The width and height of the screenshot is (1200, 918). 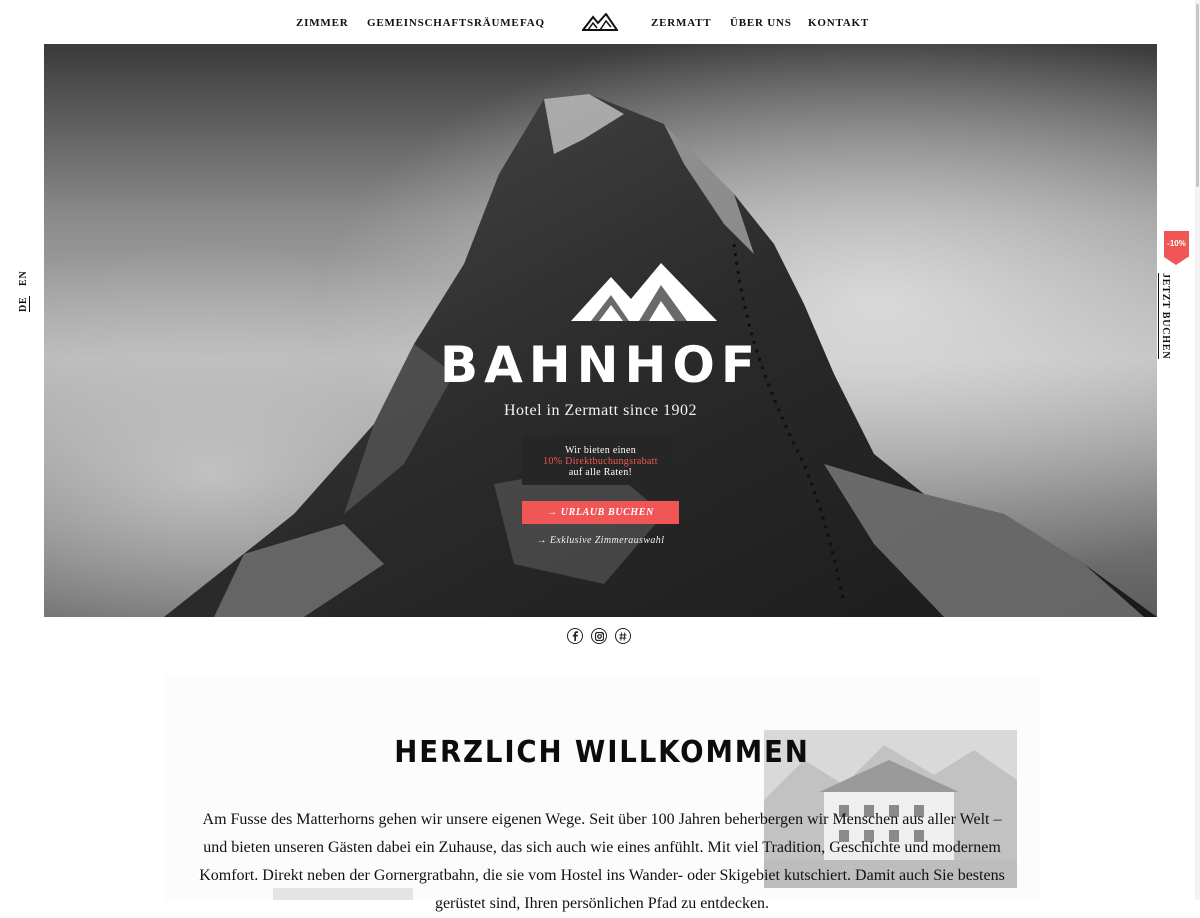 I want to click on language-switcher: DE EN, so click(x=24, y=291).